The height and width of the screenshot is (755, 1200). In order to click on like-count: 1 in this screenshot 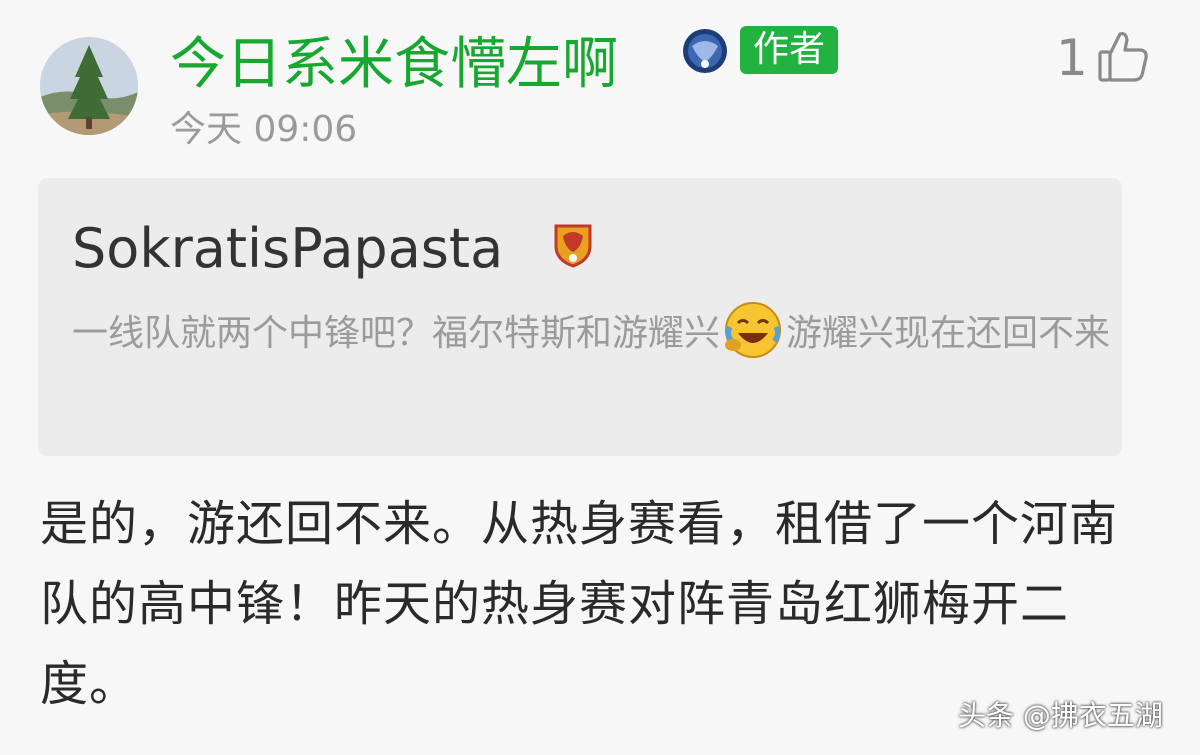, I will do `click(1072, 58)`.